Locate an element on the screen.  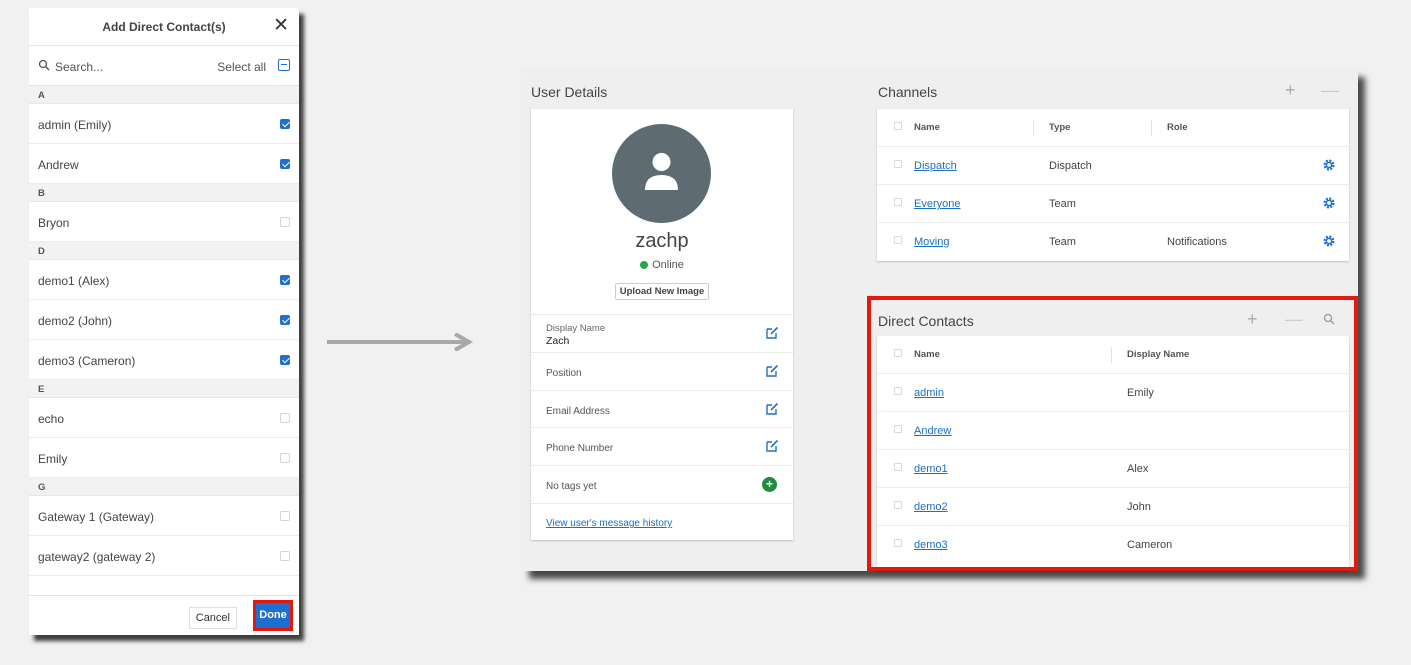
group-header: G is located at coordinates (164, 487).